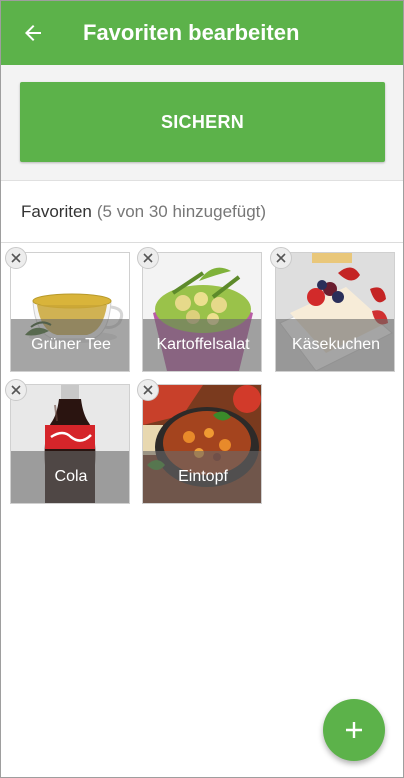 Image resolution: width=404 pixels, height=778 pixels. I want to click on tile-caption: Eintopf, so click(202, 477).